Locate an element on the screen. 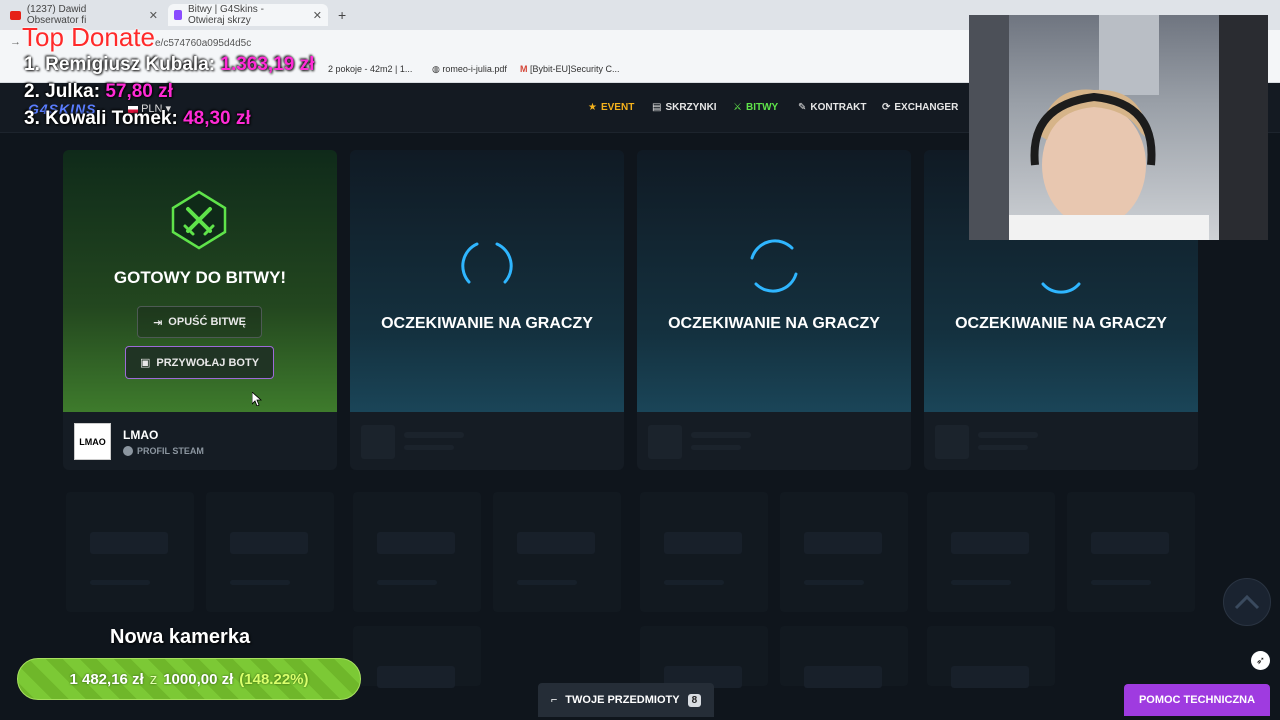  nav-skrzynki: ▤ SKRZYNKI is located at coordinates (684, 107).